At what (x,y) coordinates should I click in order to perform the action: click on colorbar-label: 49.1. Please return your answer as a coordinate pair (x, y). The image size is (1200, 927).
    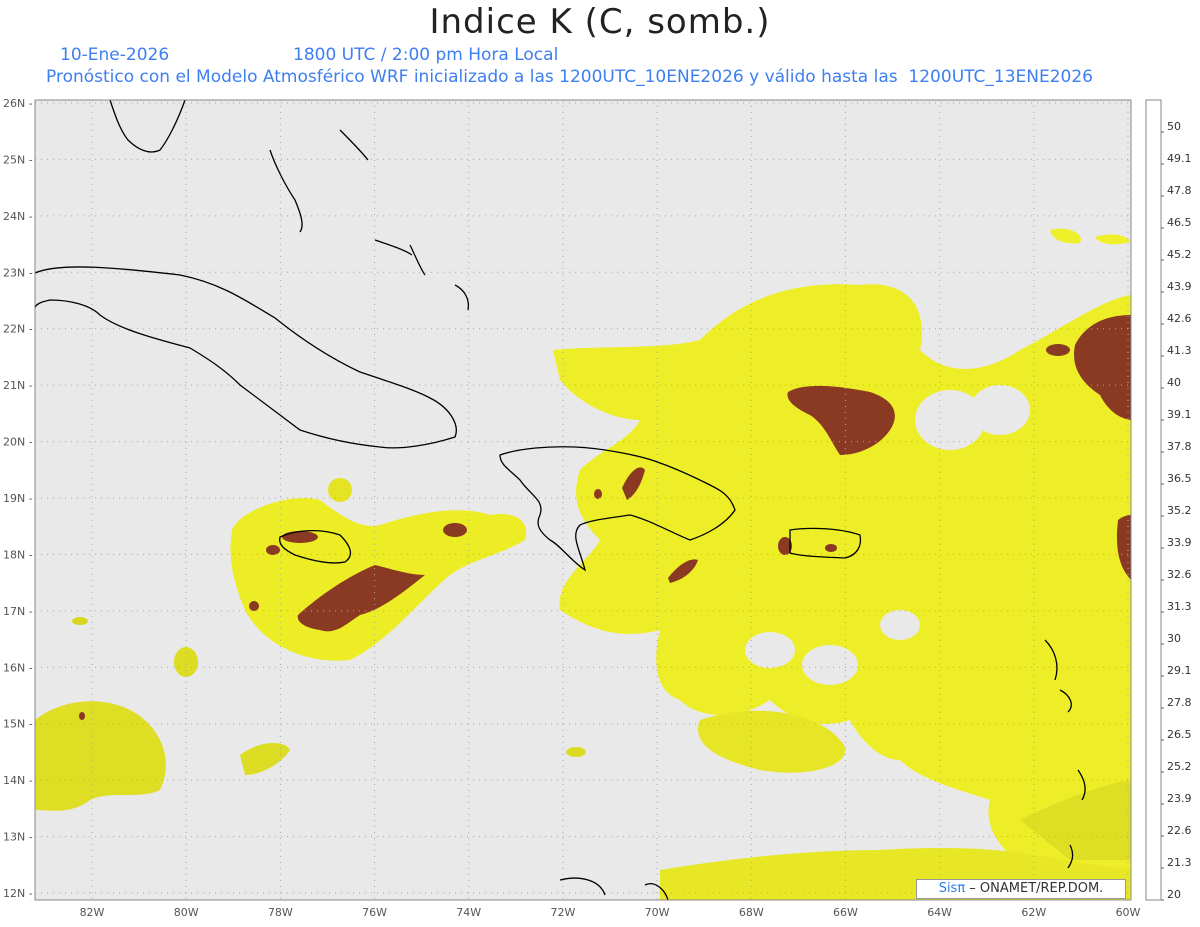
    Looking at the image, I should click on (1179, 158).